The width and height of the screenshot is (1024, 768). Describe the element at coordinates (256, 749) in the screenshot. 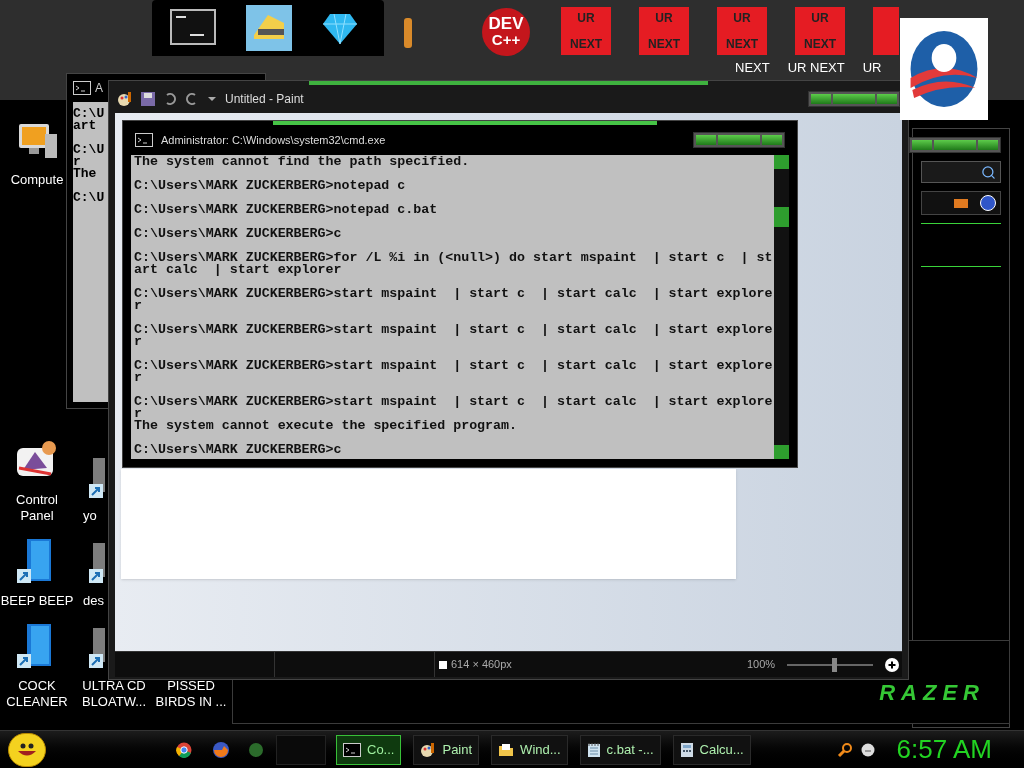

I see `orb-icon` at that location.